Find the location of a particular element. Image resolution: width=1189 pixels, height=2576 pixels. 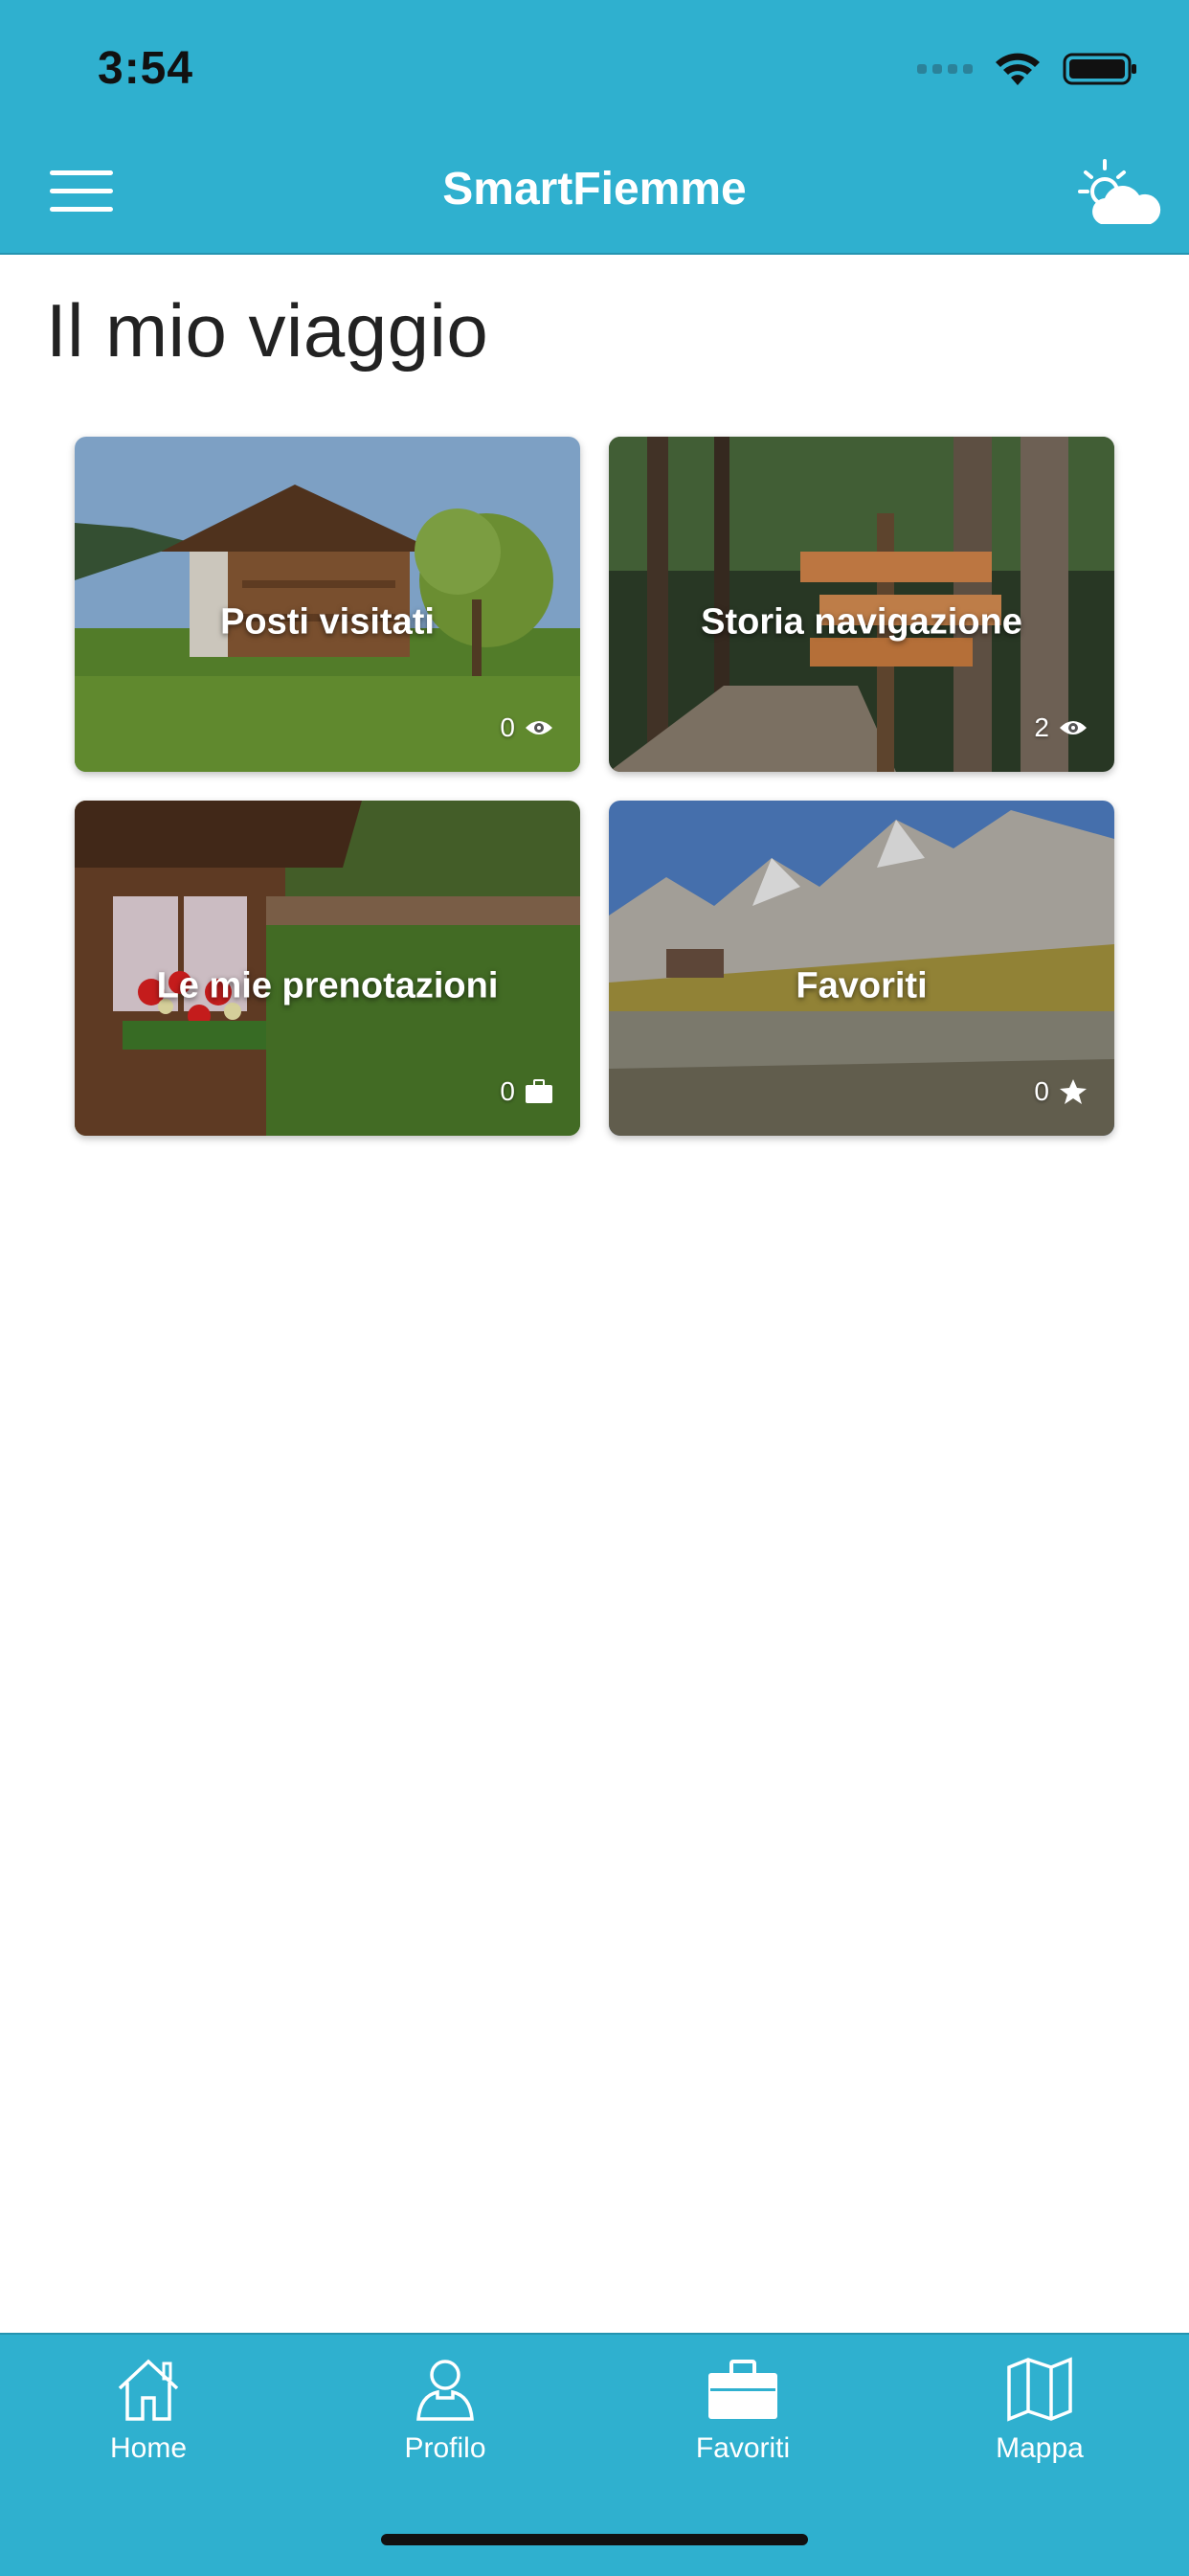

cellular-signal-icon is located at coordinates (945, 69).